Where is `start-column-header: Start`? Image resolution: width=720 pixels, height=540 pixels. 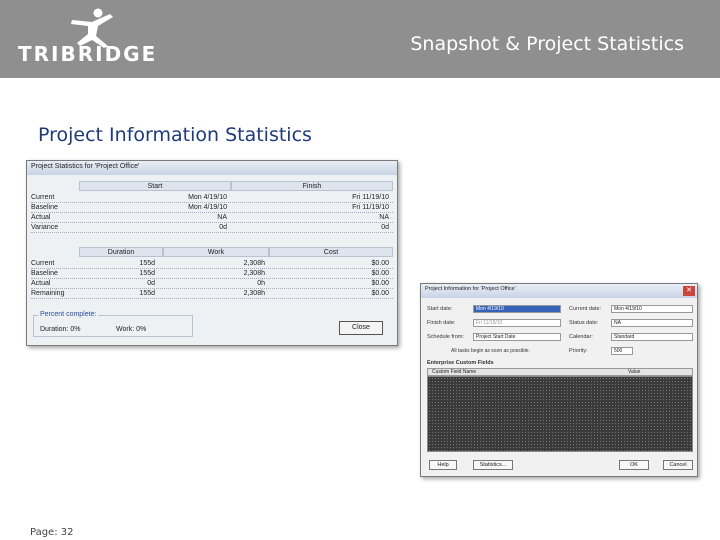 start-column-header: Start is located at coordinates (155, 186).